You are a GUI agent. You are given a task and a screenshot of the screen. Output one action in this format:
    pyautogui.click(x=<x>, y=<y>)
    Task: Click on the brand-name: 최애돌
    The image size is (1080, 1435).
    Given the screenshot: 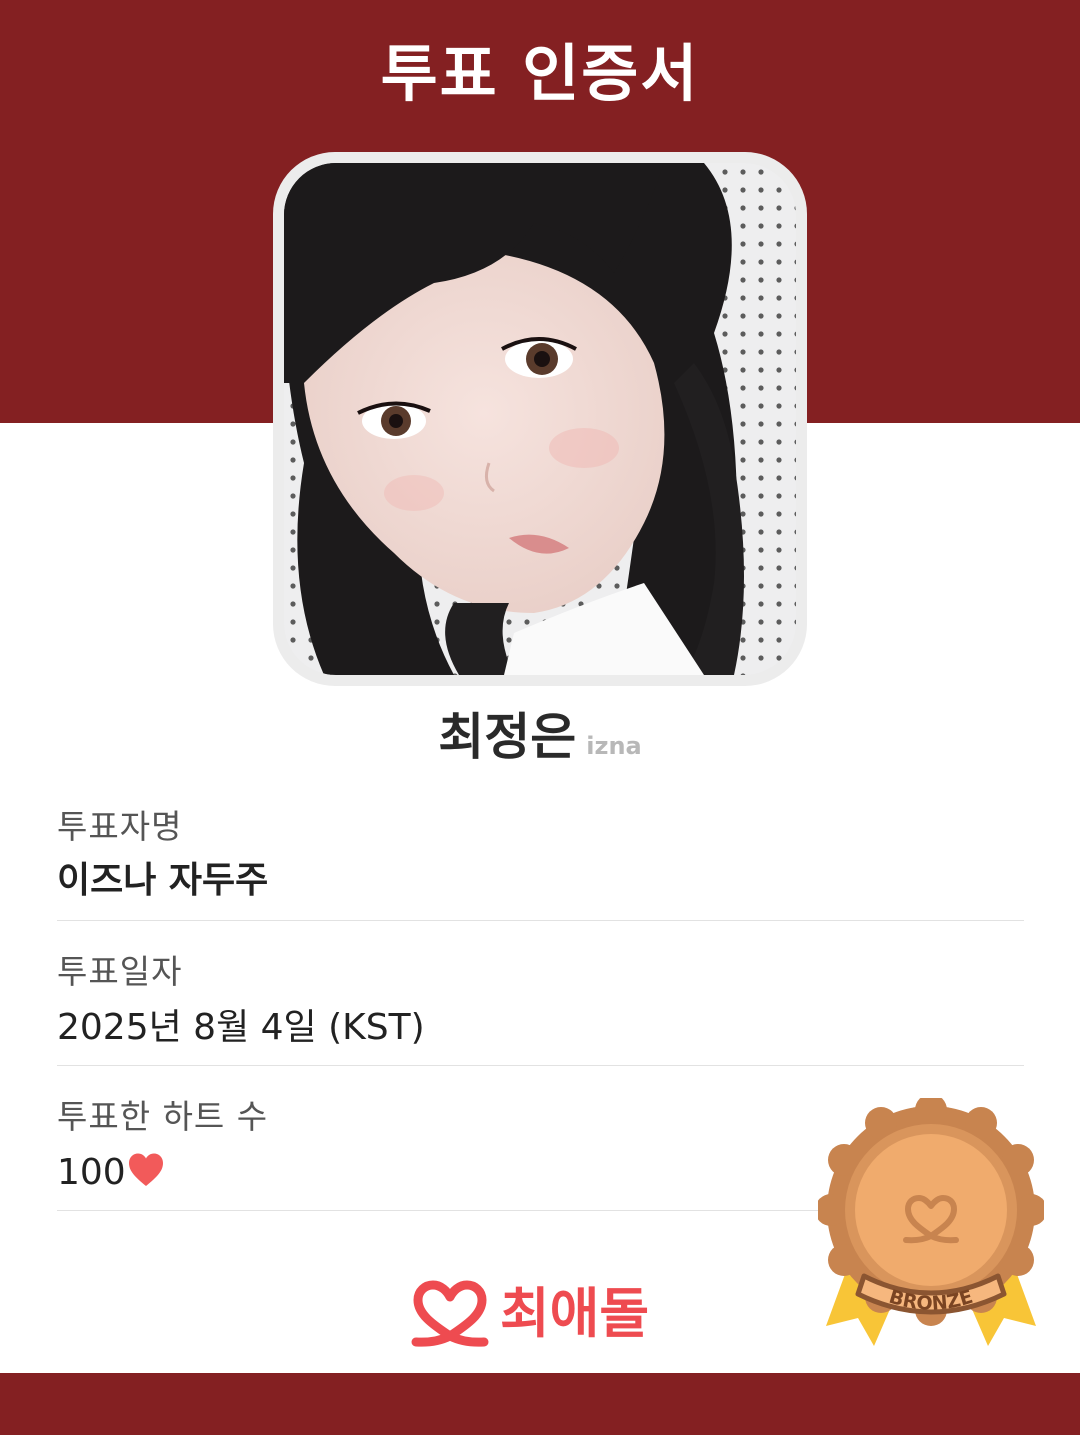 What is the action you would take?
    pyautogui.click(x=575, y=1313)
    